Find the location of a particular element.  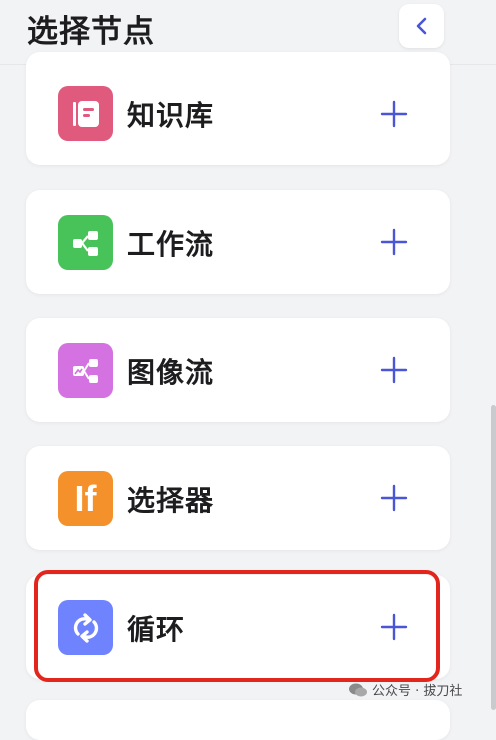

node-card-workflow: 工作流 is located at coordinates (238, 242).